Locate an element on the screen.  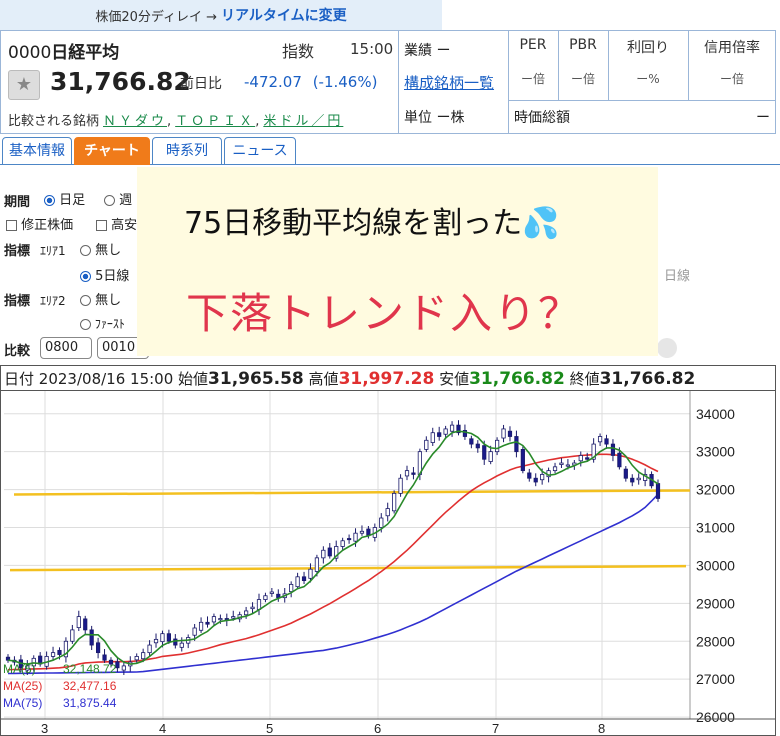
ind2-first: ﾌｧｰｽﾄ is located at coordinates (102, 323).